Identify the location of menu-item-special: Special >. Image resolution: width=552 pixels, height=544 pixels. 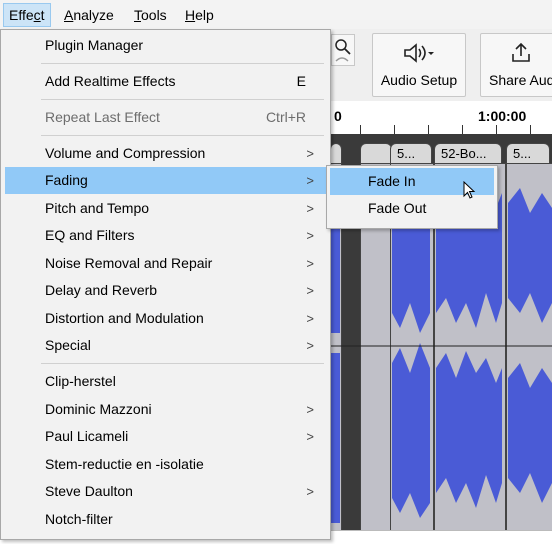
(165, 345).